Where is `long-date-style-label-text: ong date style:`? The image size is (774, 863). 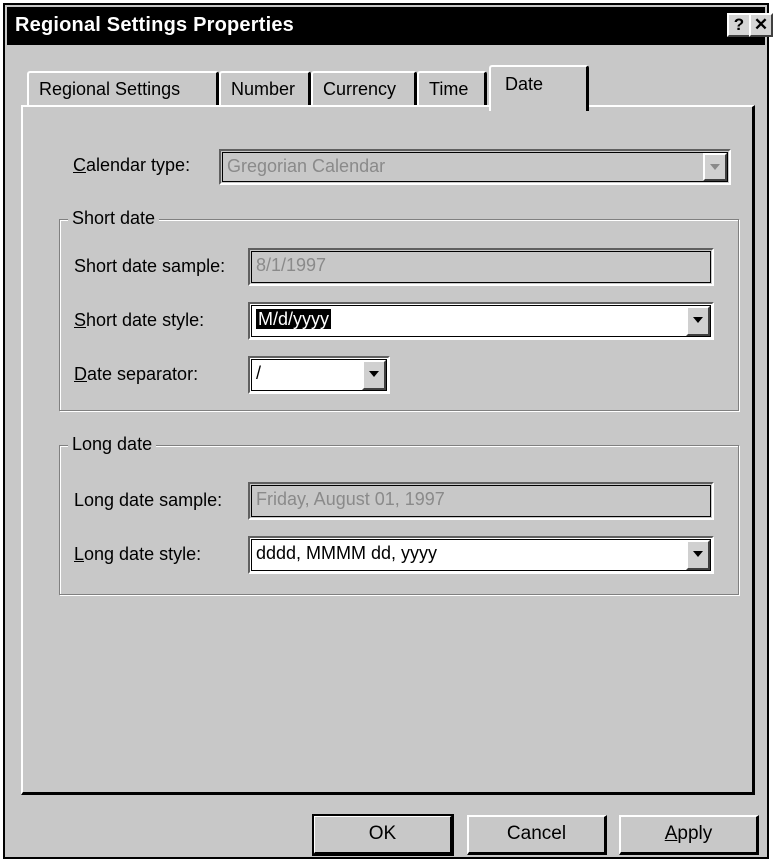
long-date-style-label-text: ong date style: is located at coordinates (143, 554).